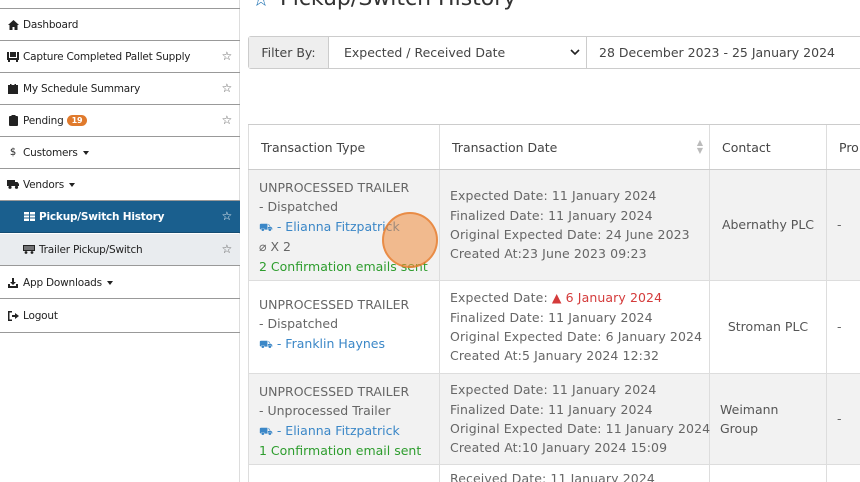 This screenshot has height=482, width=860. I want to click on transaction-status: - Dispatched, so click(299, 324).